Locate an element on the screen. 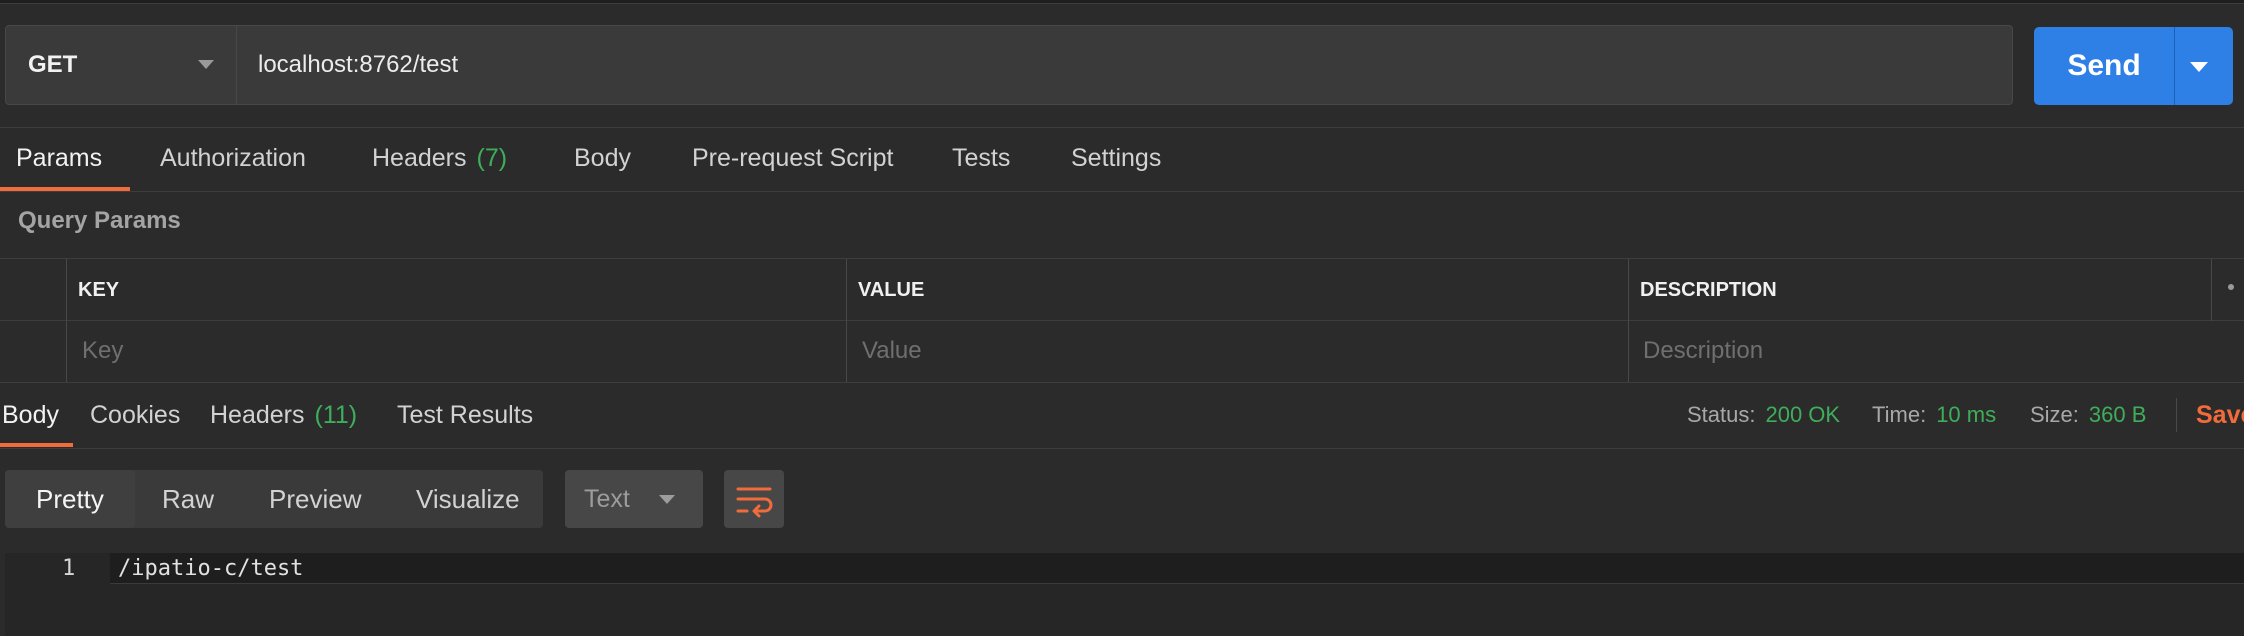 Image resolution: width=2244 pixels, height=636 pixels. active-line-highlight is located at coordinates (1177, 568).